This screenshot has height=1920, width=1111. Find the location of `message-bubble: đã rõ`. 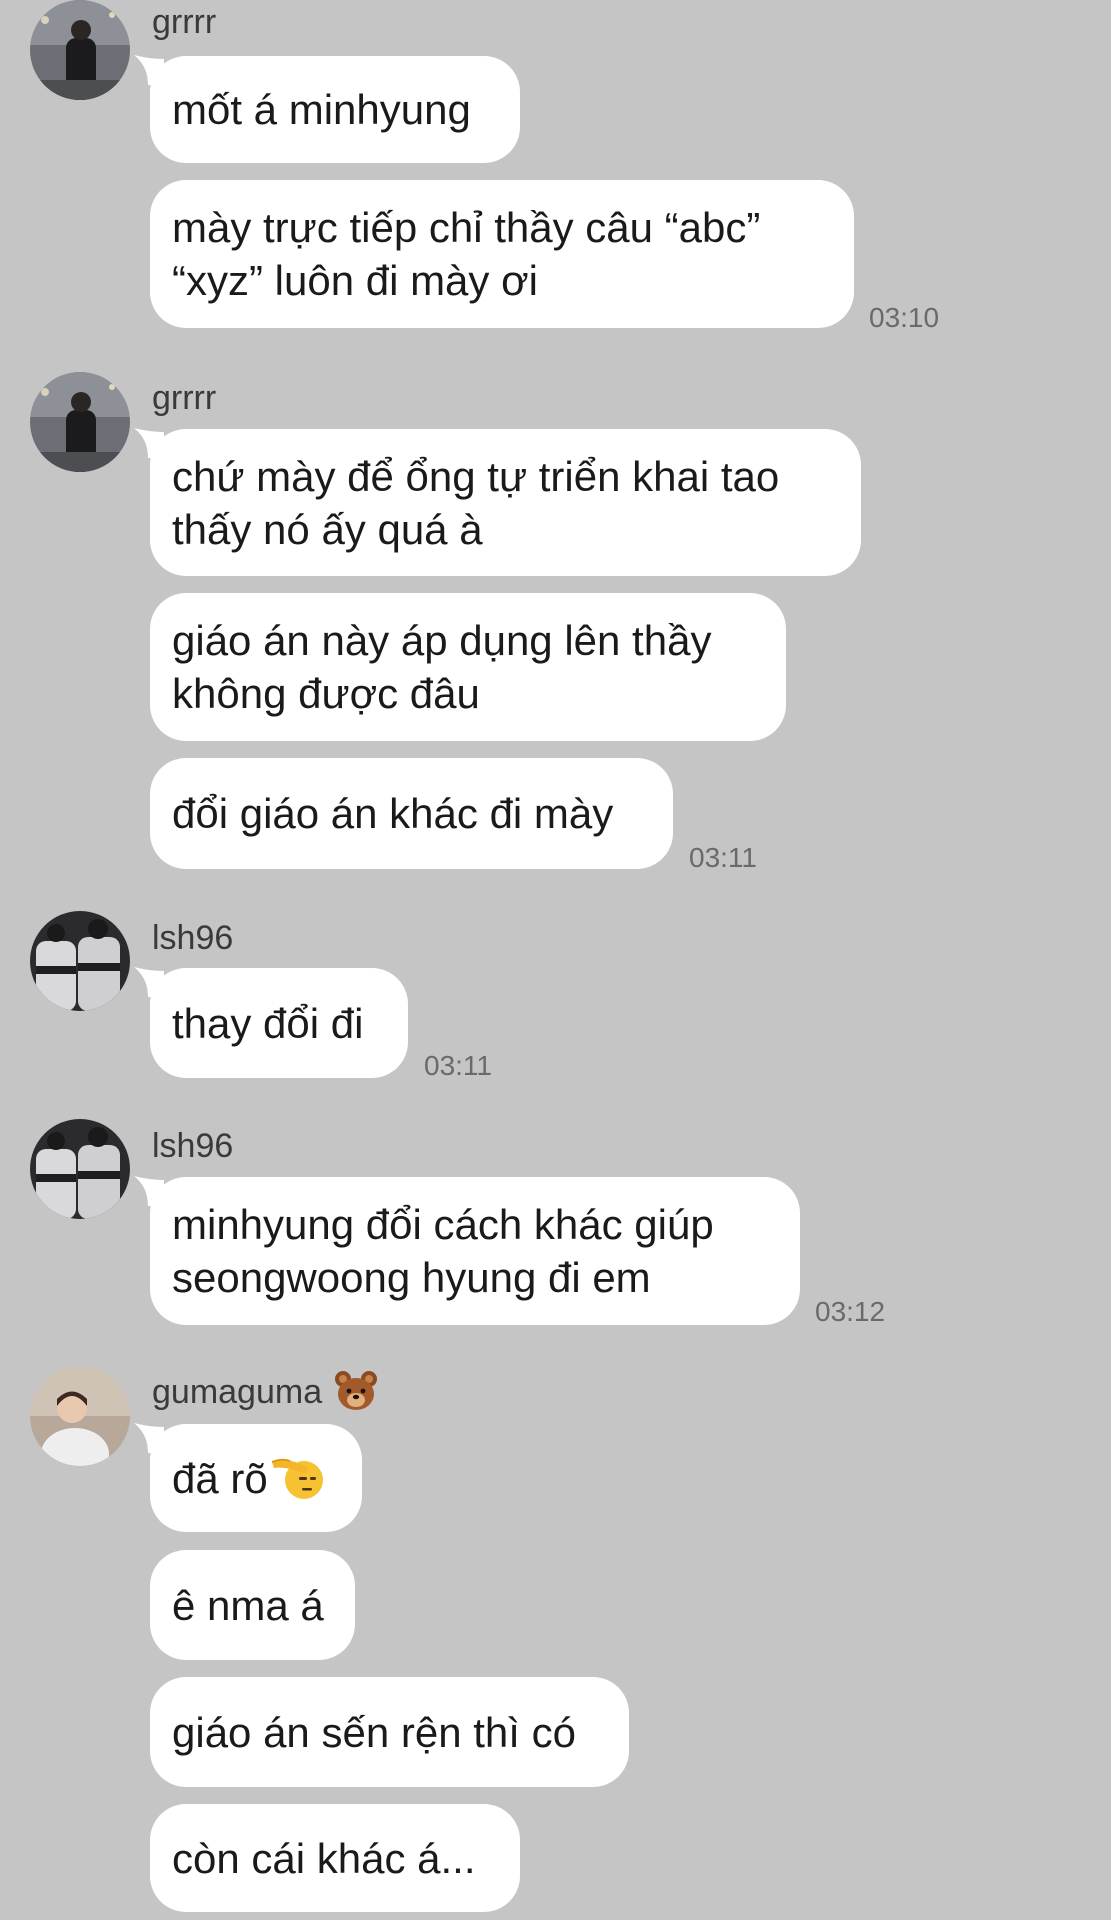

message-bubble: đã rõ is located at coordinates (256, 1478).